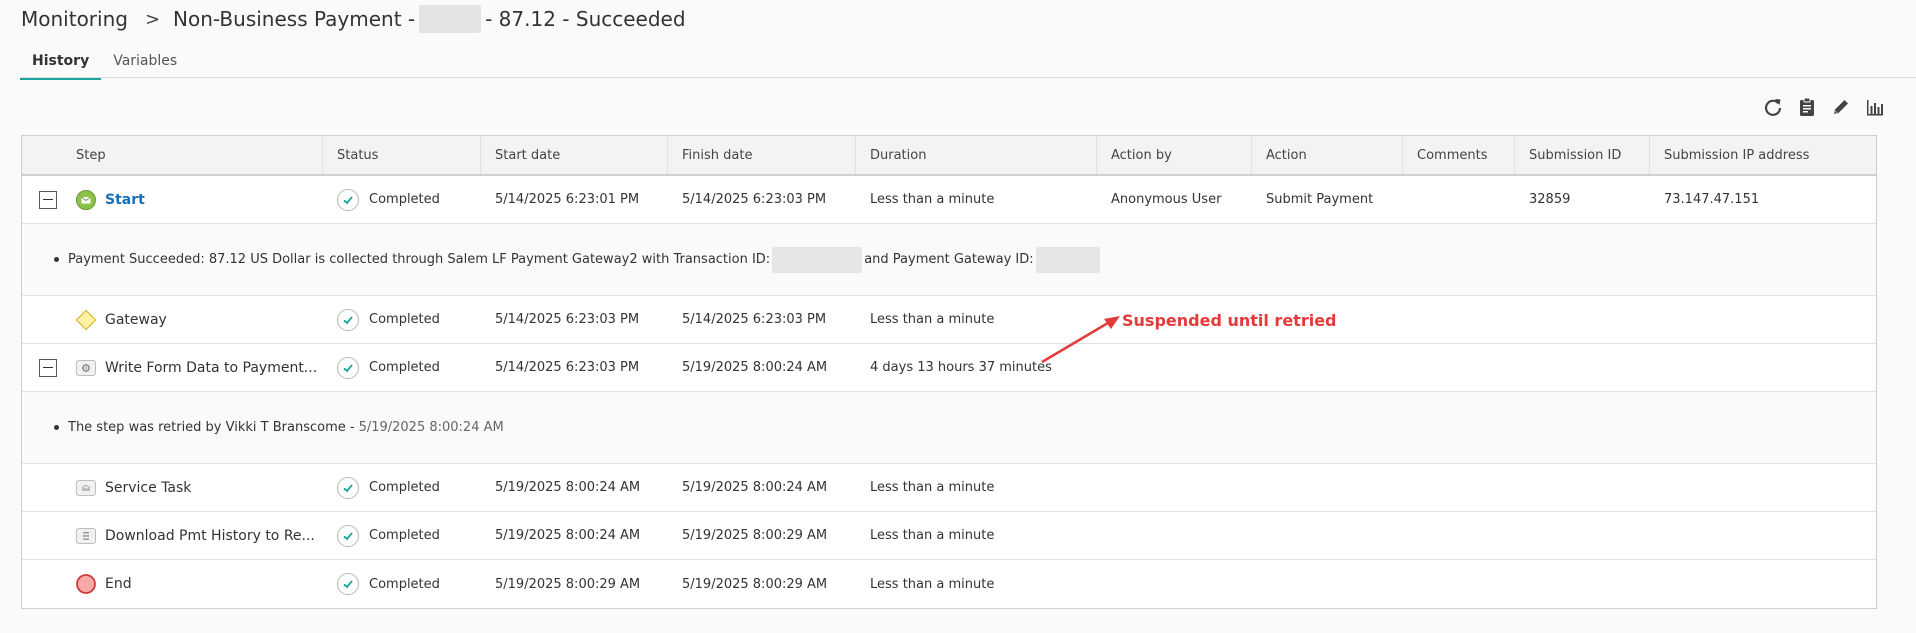  What do you see at coordinates (86, 320) in the screenshot?
I see `gateway-diamond-icon` at bounding box center [86, 320].